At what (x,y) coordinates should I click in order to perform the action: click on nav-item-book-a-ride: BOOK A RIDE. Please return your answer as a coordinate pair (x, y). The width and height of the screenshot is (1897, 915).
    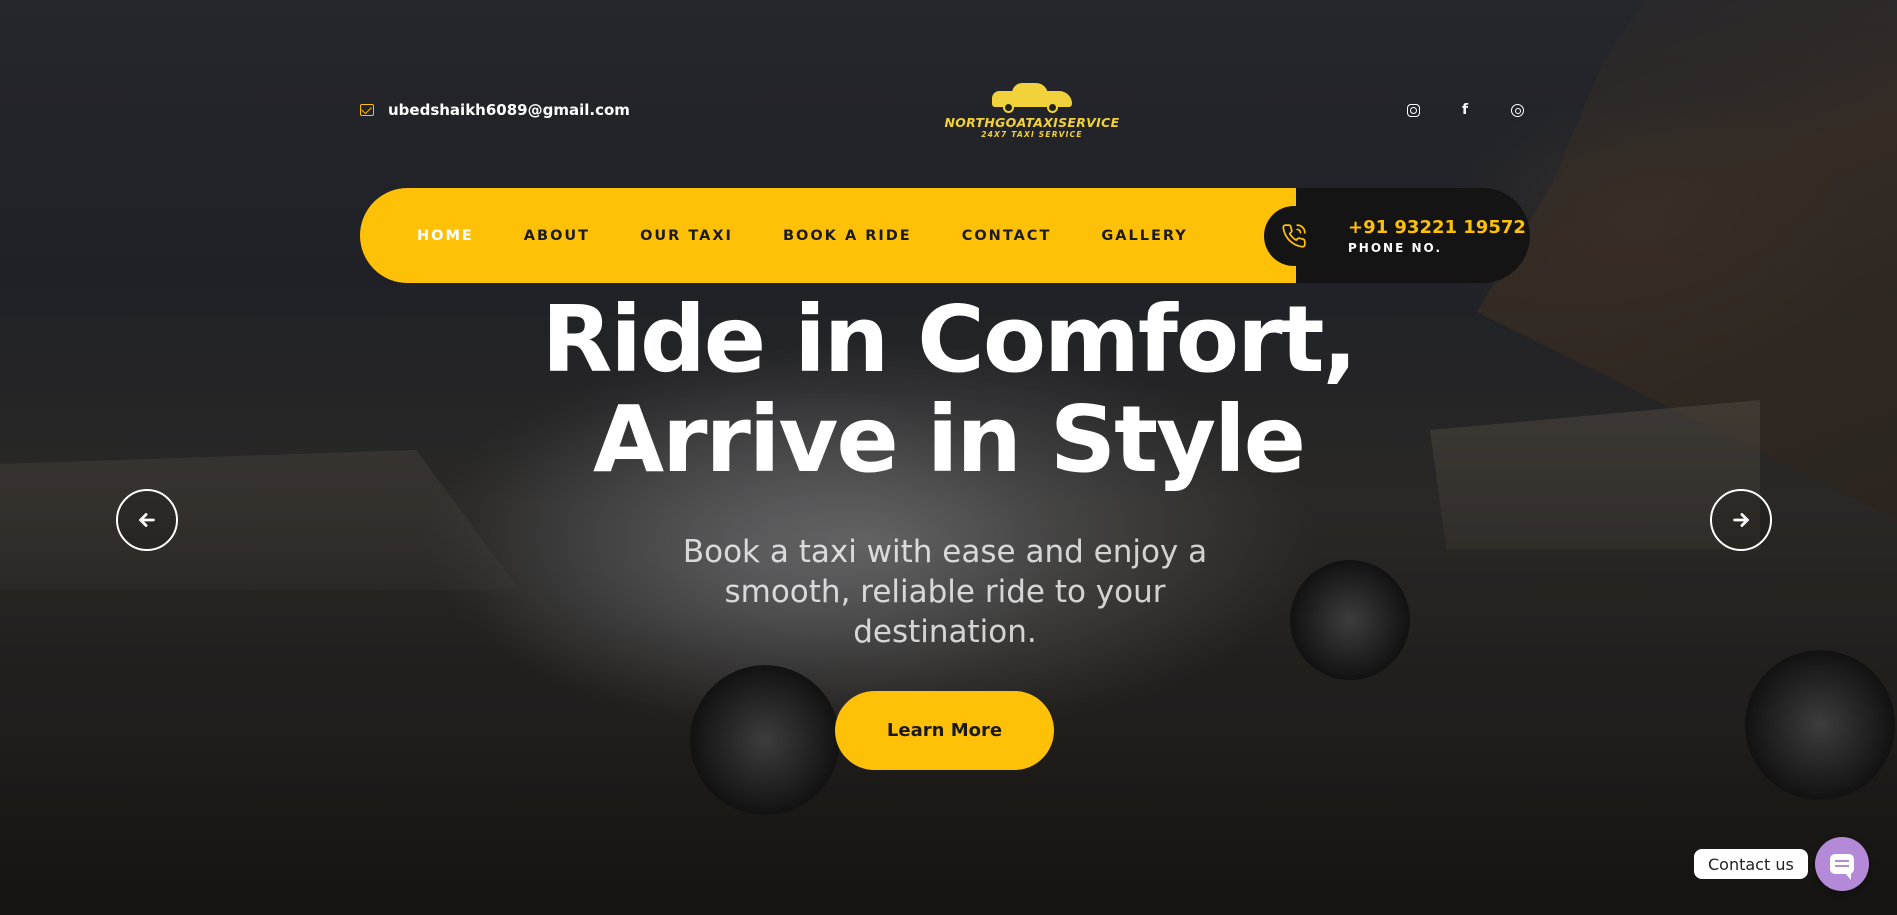
    Looking at the image, I should click on (847, 236).